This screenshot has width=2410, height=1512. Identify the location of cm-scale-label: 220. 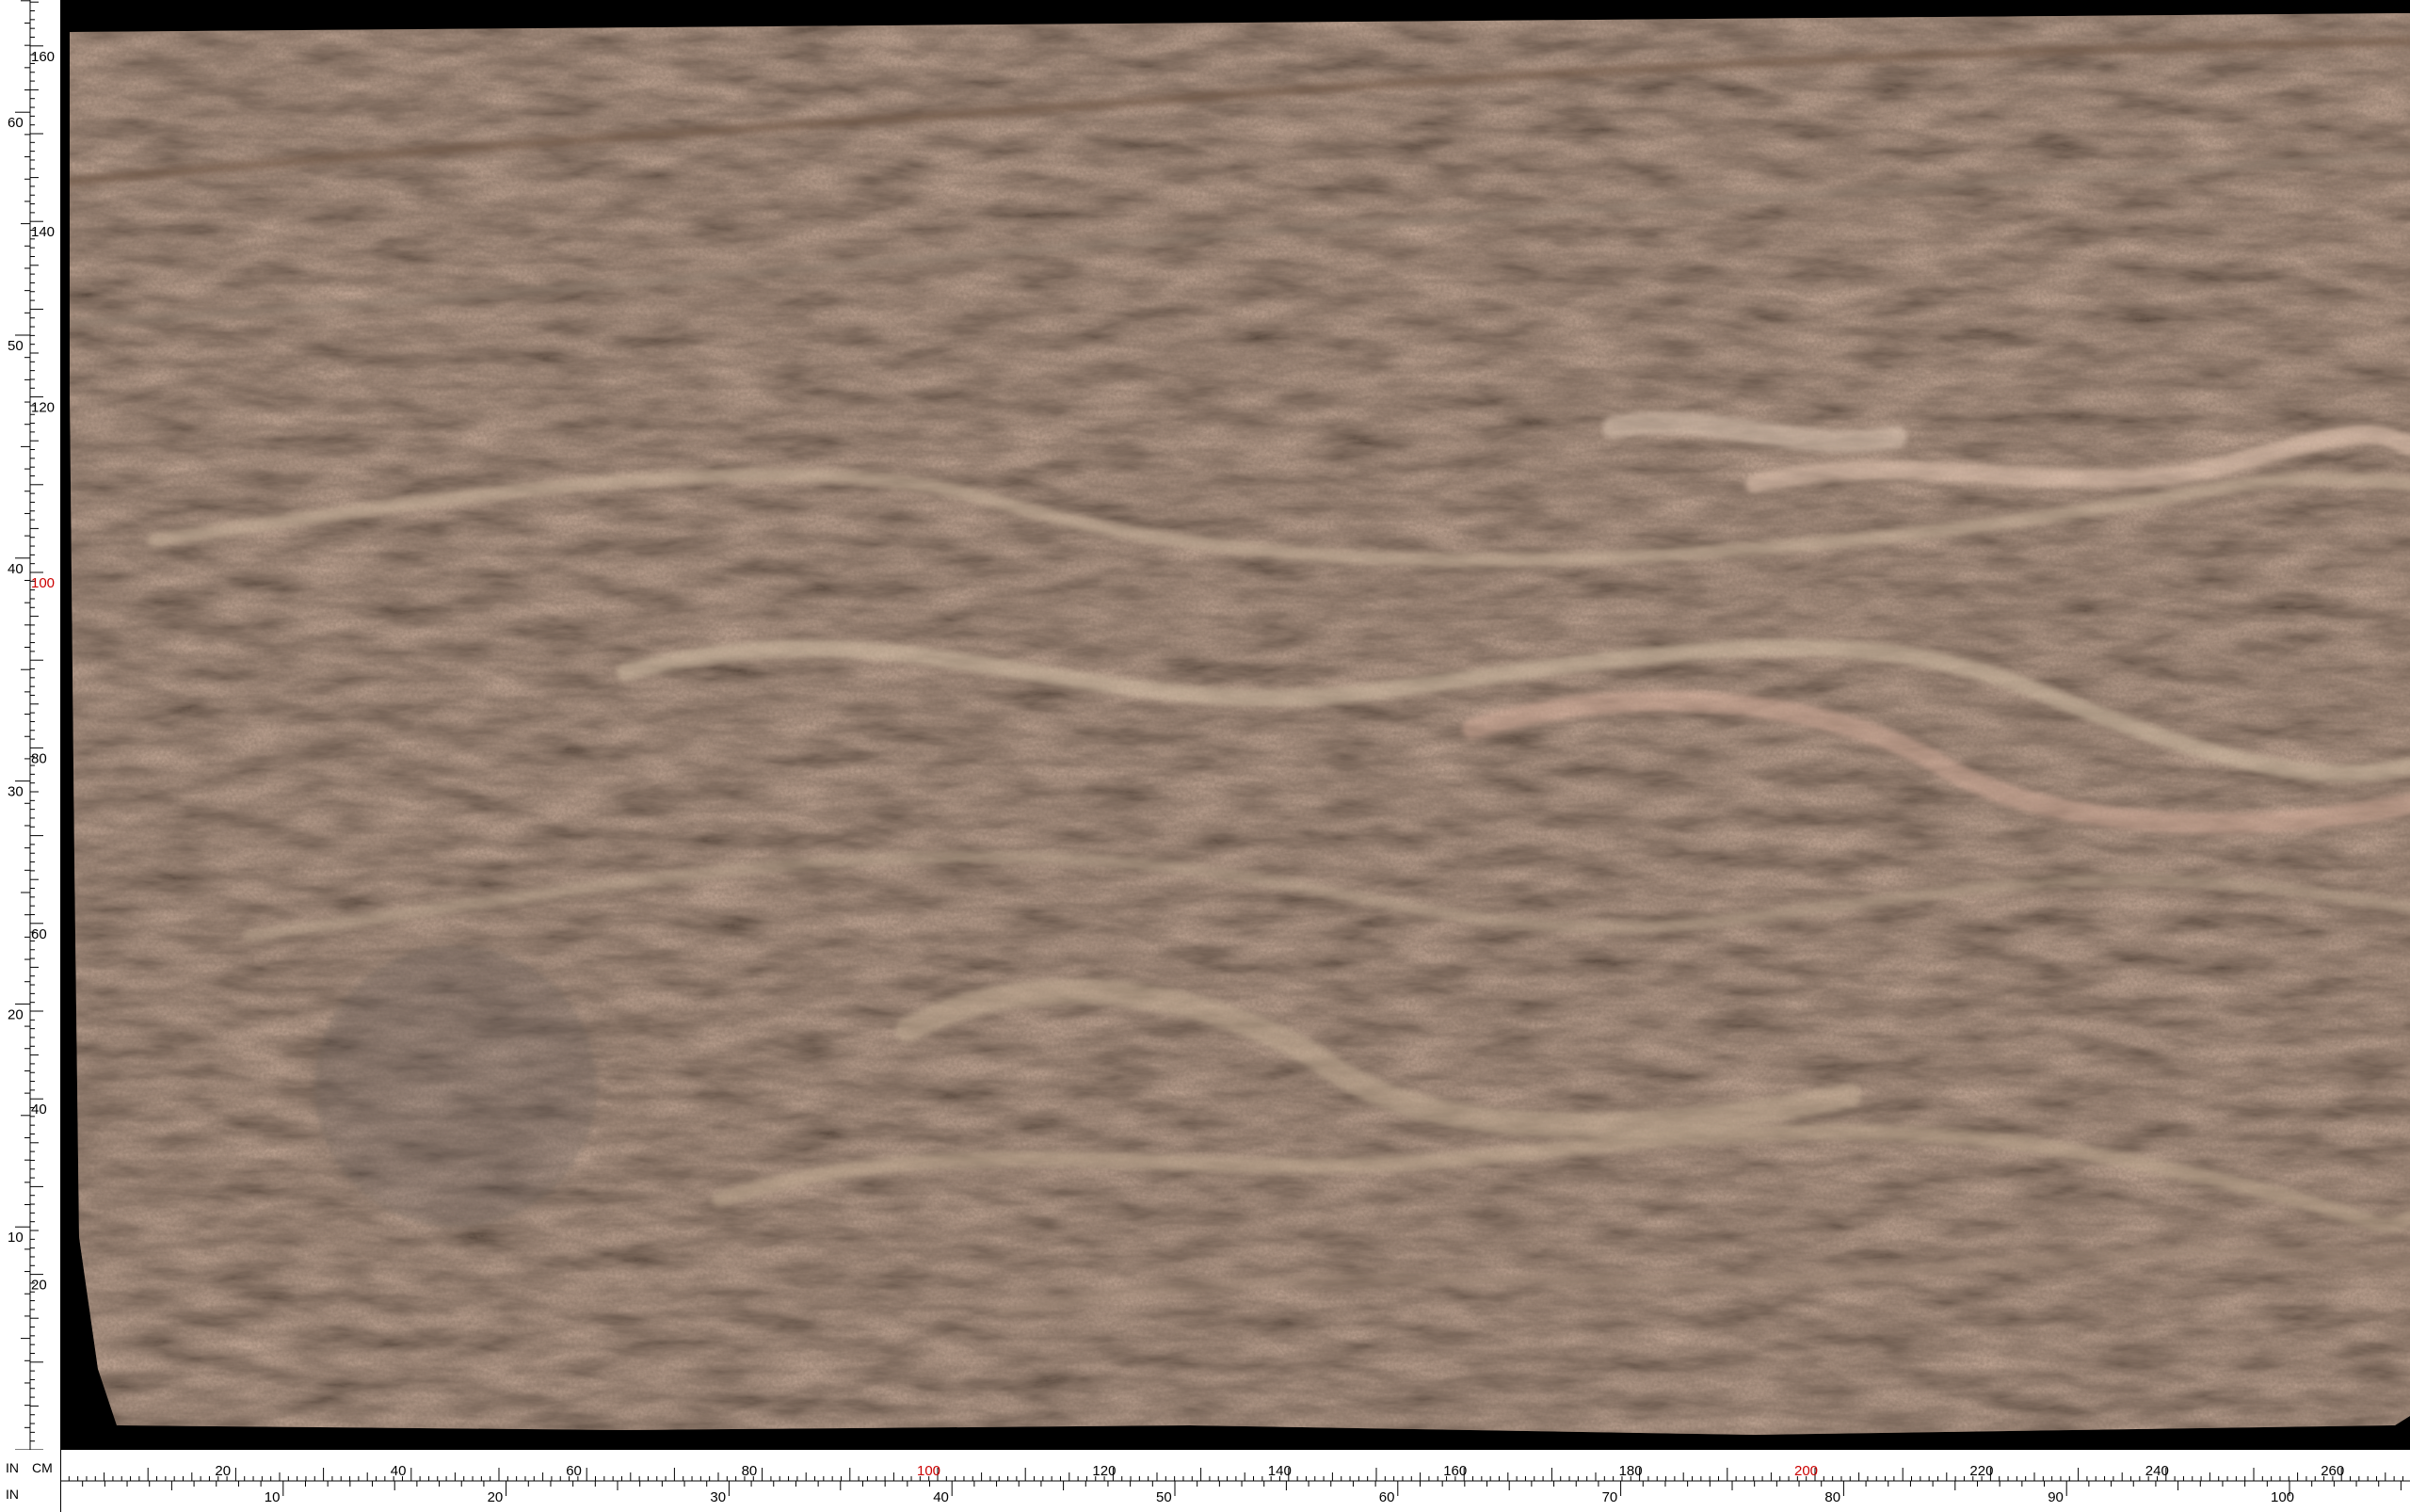
(1981, 1471).